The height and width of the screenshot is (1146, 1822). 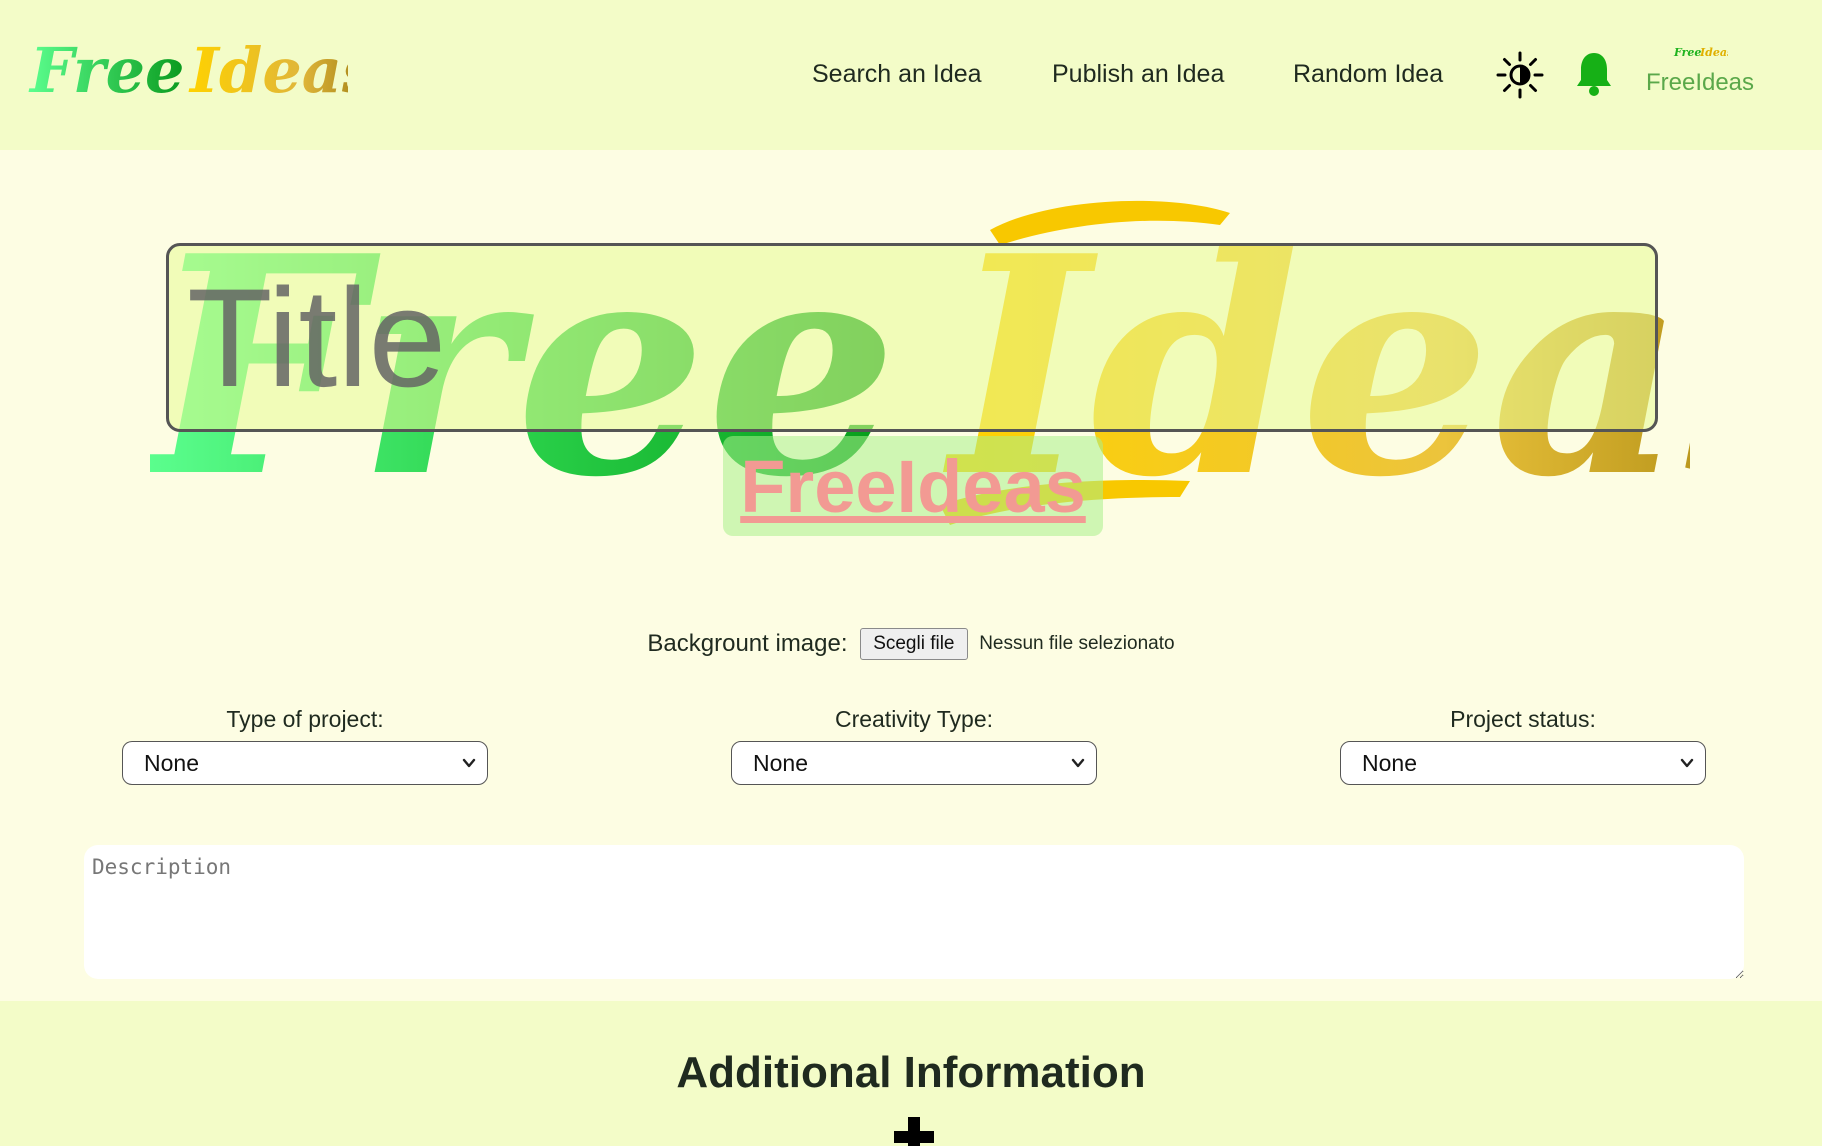 I want to click on nav-search-idea: Search an Idea, so click(x=897, y=74).